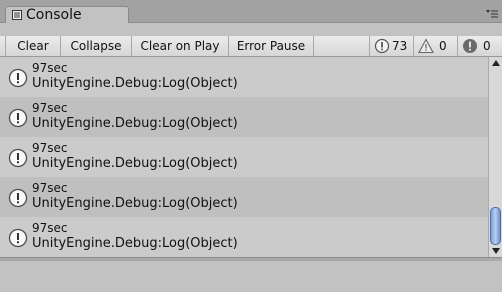  What do you see at coordinates (180, 46) in the screenshot?
I see `clear-on-play-button: Clear on Play` at bounding box center [180, 46].